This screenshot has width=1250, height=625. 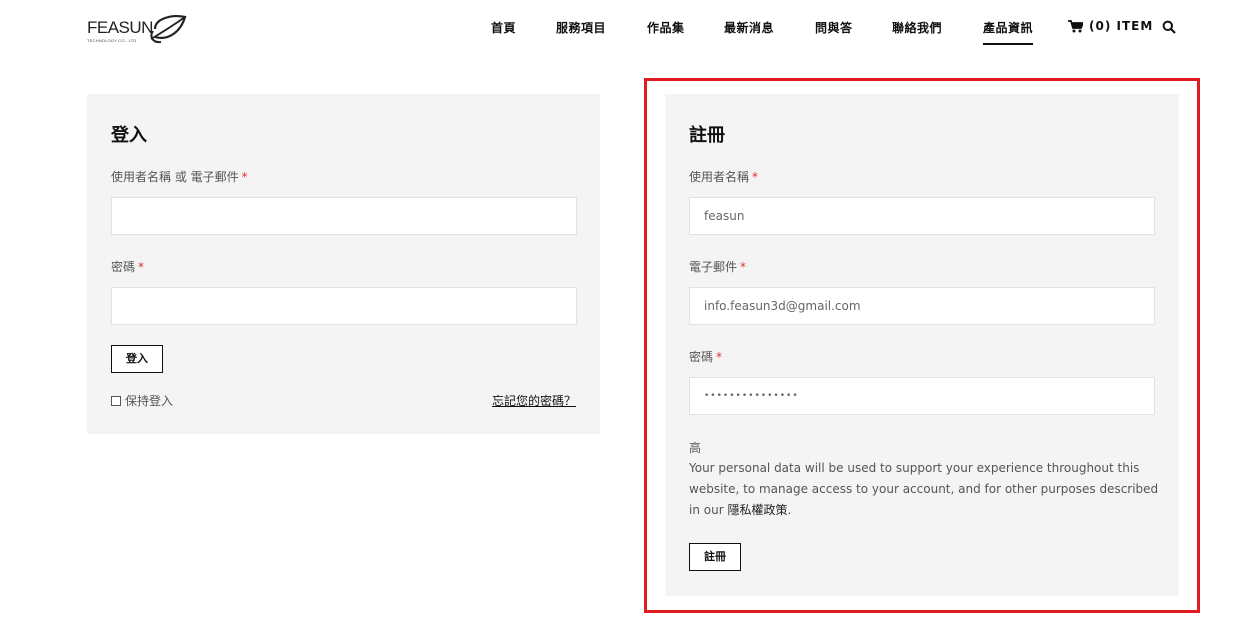 What do you see at coordinates (1008, 32) in the screenshot?
I see `nav-item-products: 產品資訊` at bounding box center [1008, 32].